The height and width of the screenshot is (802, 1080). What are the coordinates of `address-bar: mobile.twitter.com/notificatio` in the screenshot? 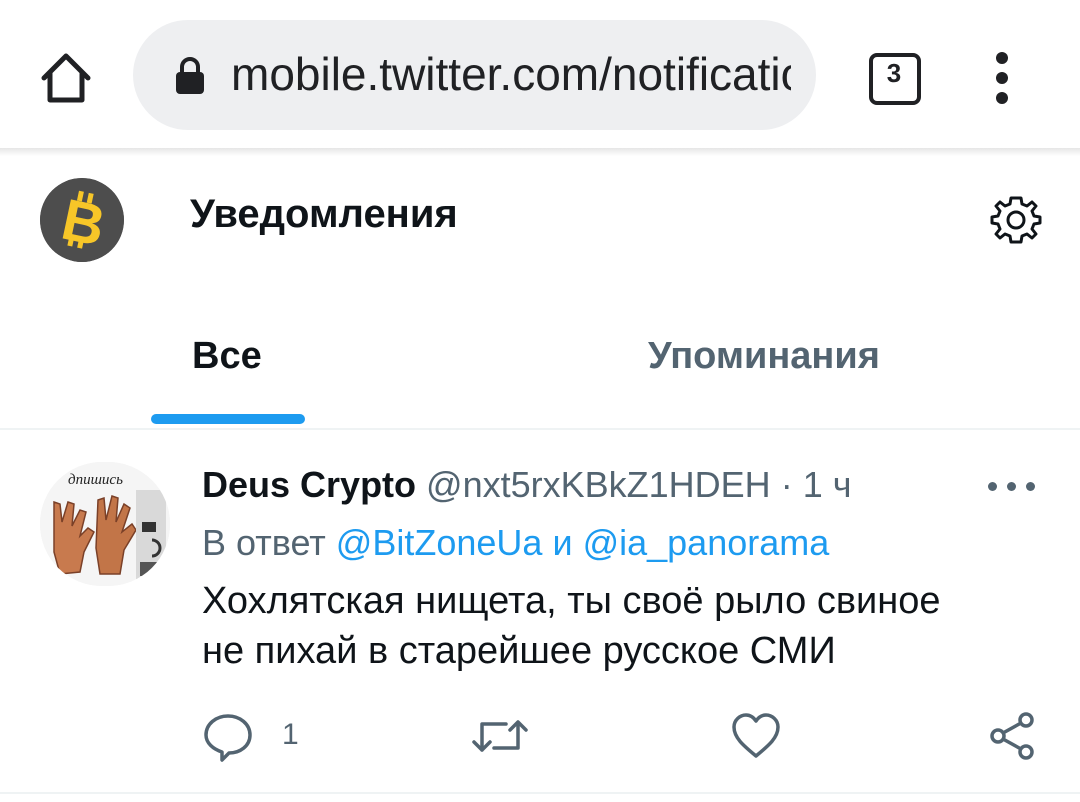 It's located at (474, 75).